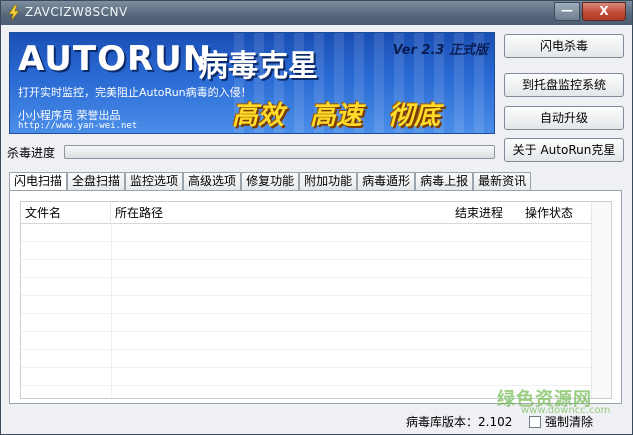 The image size is (633, 435). I want to click on tray-monitor-button: 到托盘监控系统, so click(564, 85).